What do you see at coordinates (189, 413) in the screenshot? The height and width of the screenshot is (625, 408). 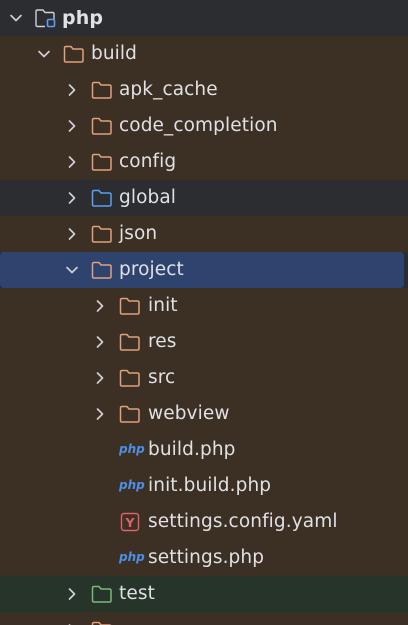 I see `tree-item-label: webview` at bounding box center [189, 413].